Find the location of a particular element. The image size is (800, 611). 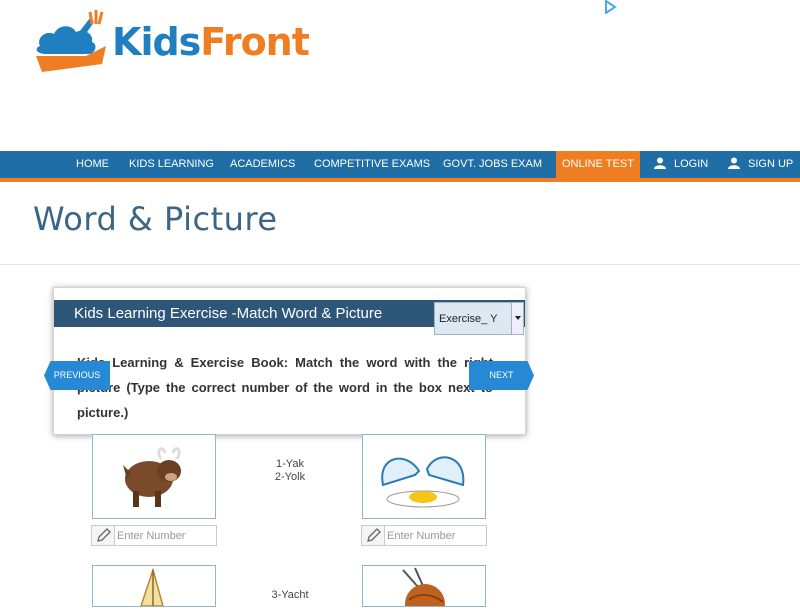

yarn-image is located at coordinates (423, 589).